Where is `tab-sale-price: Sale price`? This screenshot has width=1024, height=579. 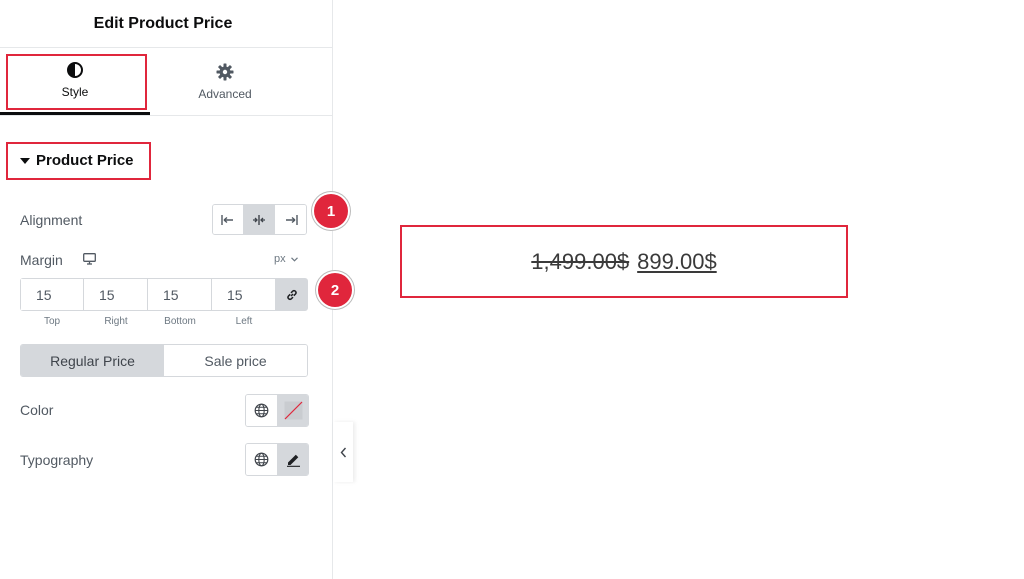
tab-sale-price: Sale price is located at coordinates (235, 360).